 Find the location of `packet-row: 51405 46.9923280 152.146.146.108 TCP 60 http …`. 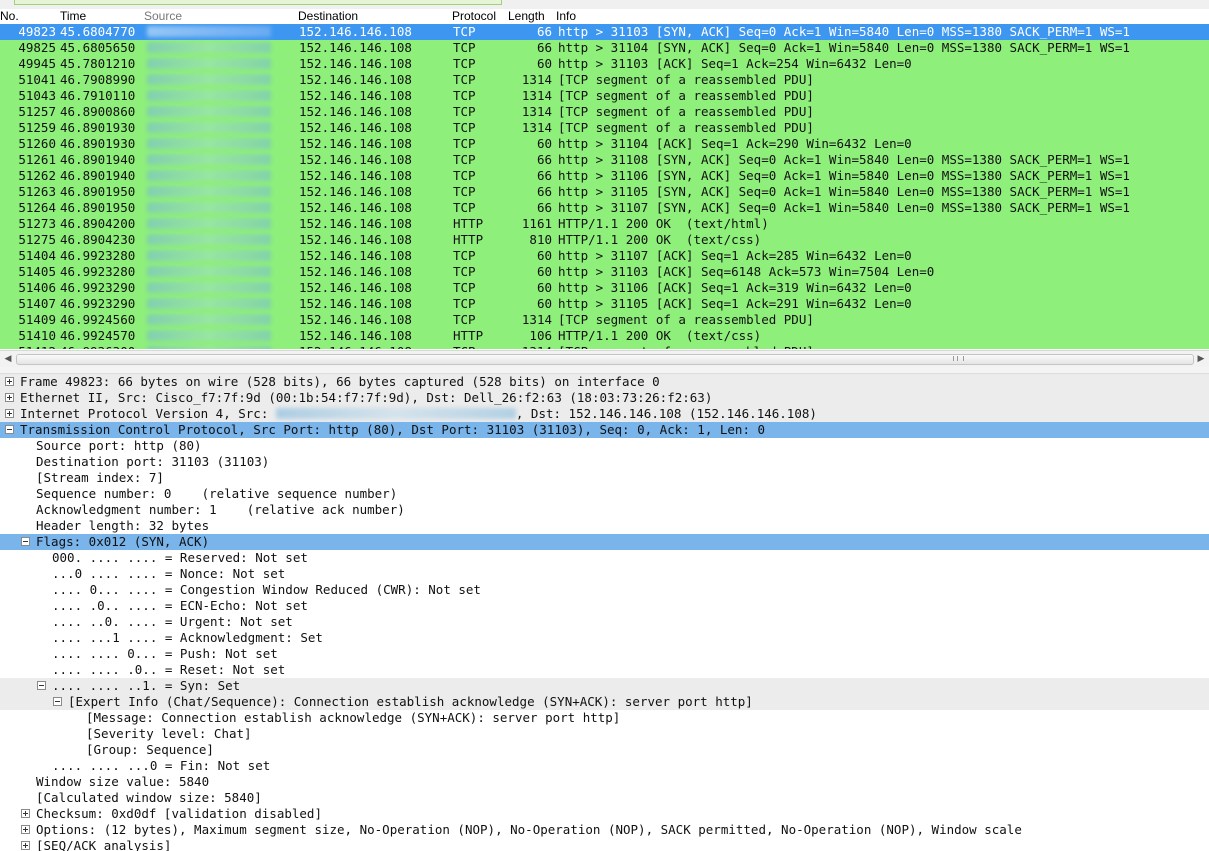

packet-row: 51405 46.9923280 152.146.146.108 TCP 60 http … is located at coordinates (604, 272).